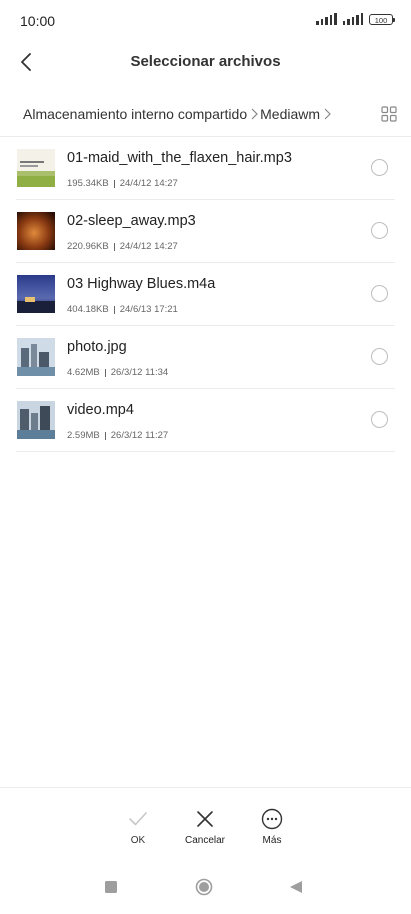  I want to click on back-triangle-icon, so click(296, 887).